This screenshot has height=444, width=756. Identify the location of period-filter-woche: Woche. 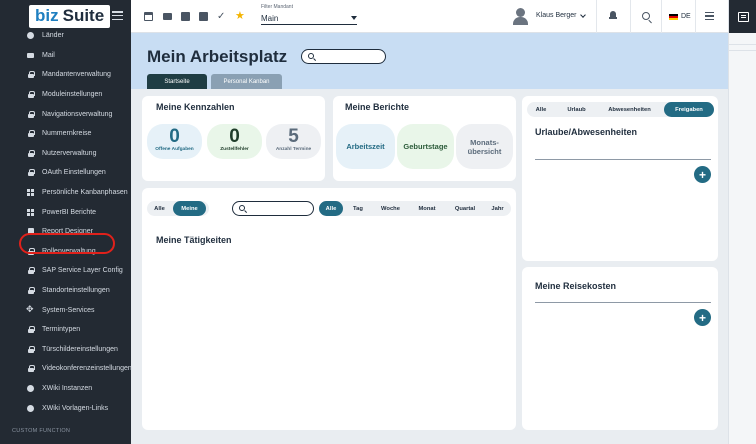
(390, 208).